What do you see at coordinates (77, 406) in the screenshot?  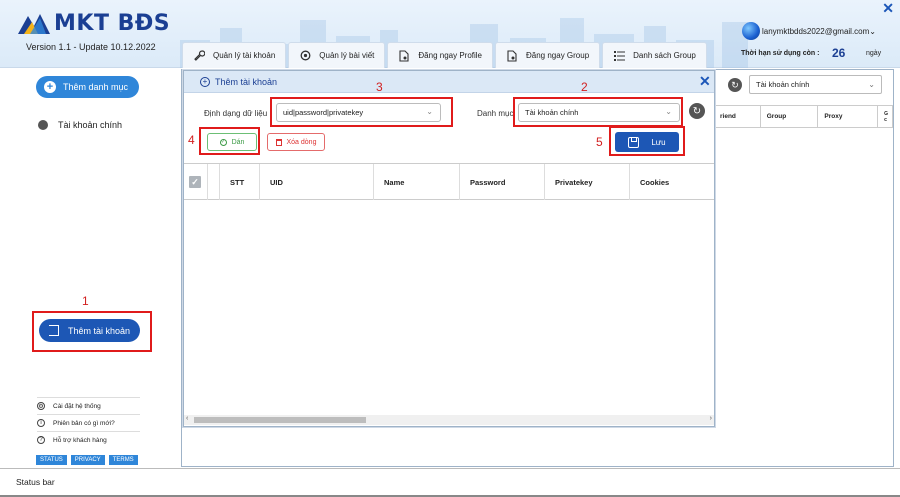 I see `sidebar-link-label: Cài đặt hệ thống` at bounding box center [77, 406].